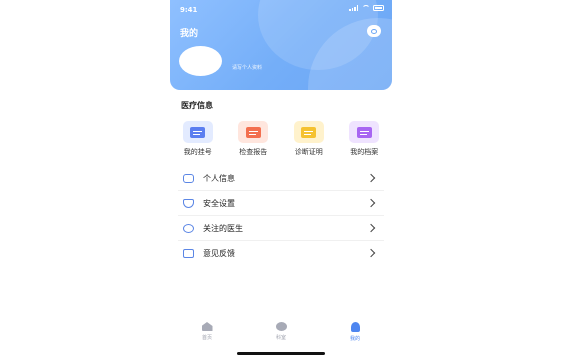  I want to click on list-item-security-settings: 安全设置, so click(281, 203).